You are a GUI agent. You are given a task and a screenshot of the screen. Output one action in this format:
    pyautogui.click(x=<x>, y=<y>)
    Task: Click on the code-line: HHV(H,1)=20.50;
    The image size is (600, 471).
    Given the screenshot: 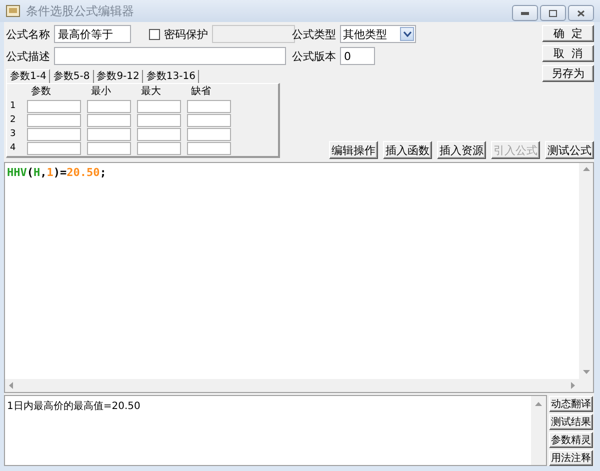 What is the action you would take?
    pyautogui.click(x=57, y=173)
    